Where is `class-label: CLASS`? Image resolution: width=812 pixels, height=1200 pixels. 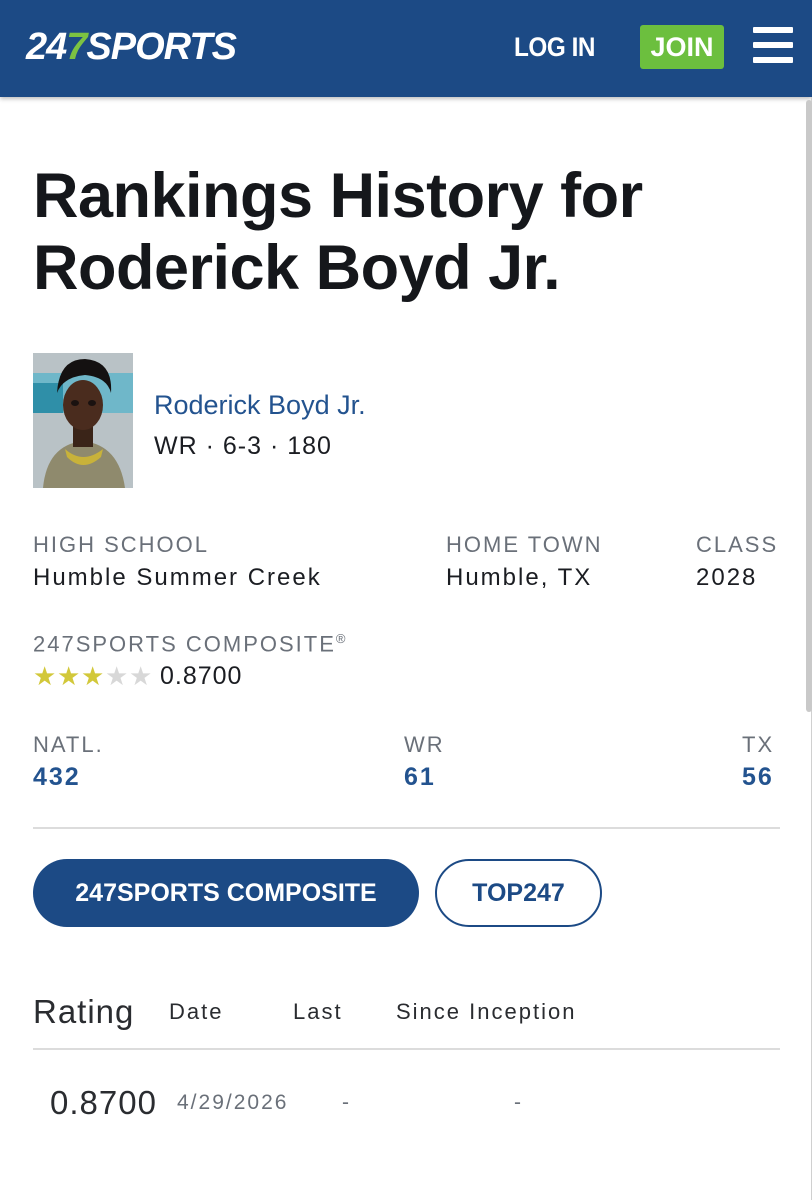
class-label: CLASS is located at coordinates (737, 544).